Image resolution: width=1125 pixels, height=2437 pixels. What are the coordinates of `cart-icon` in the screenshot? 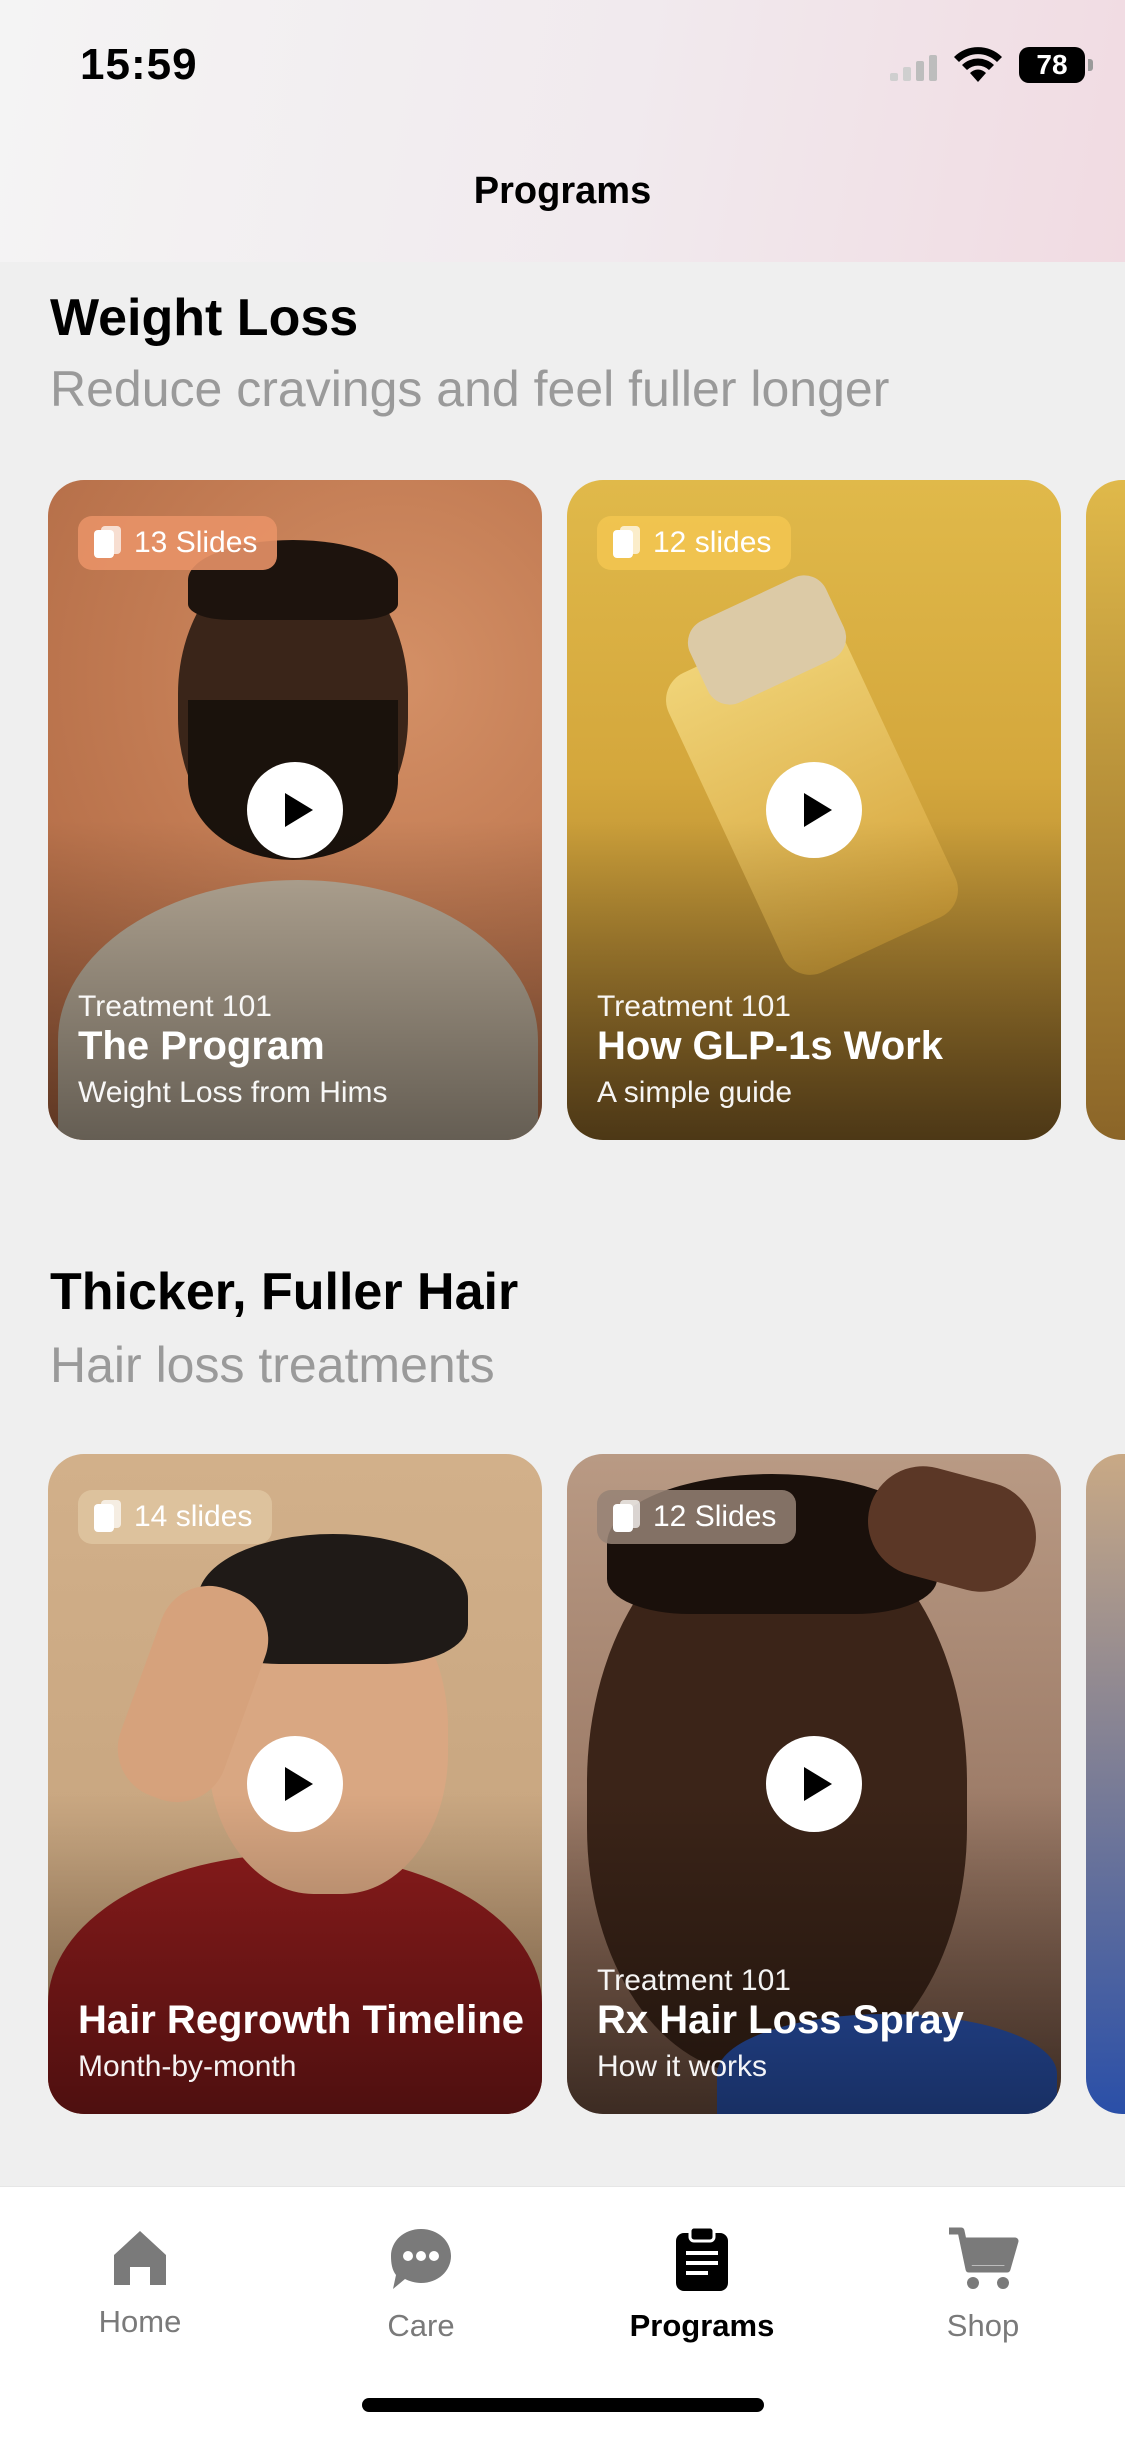 It's located at (984, 2258).